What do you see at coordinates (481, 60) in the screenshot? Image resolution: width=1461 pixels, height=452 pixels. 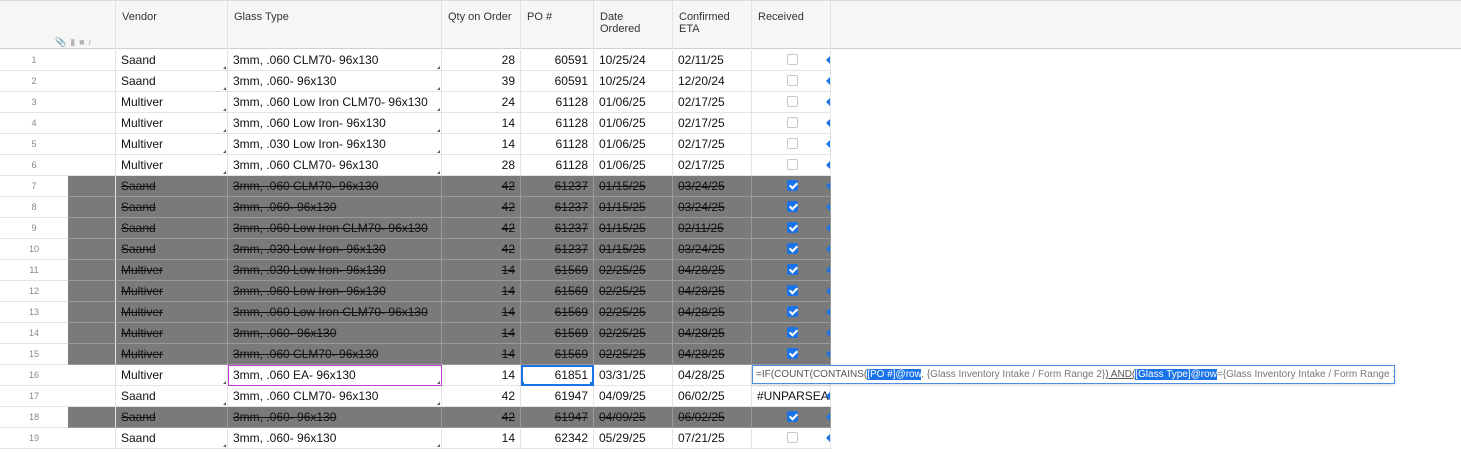 I see `qty-cell: 28` at bounding box center [481, 60].